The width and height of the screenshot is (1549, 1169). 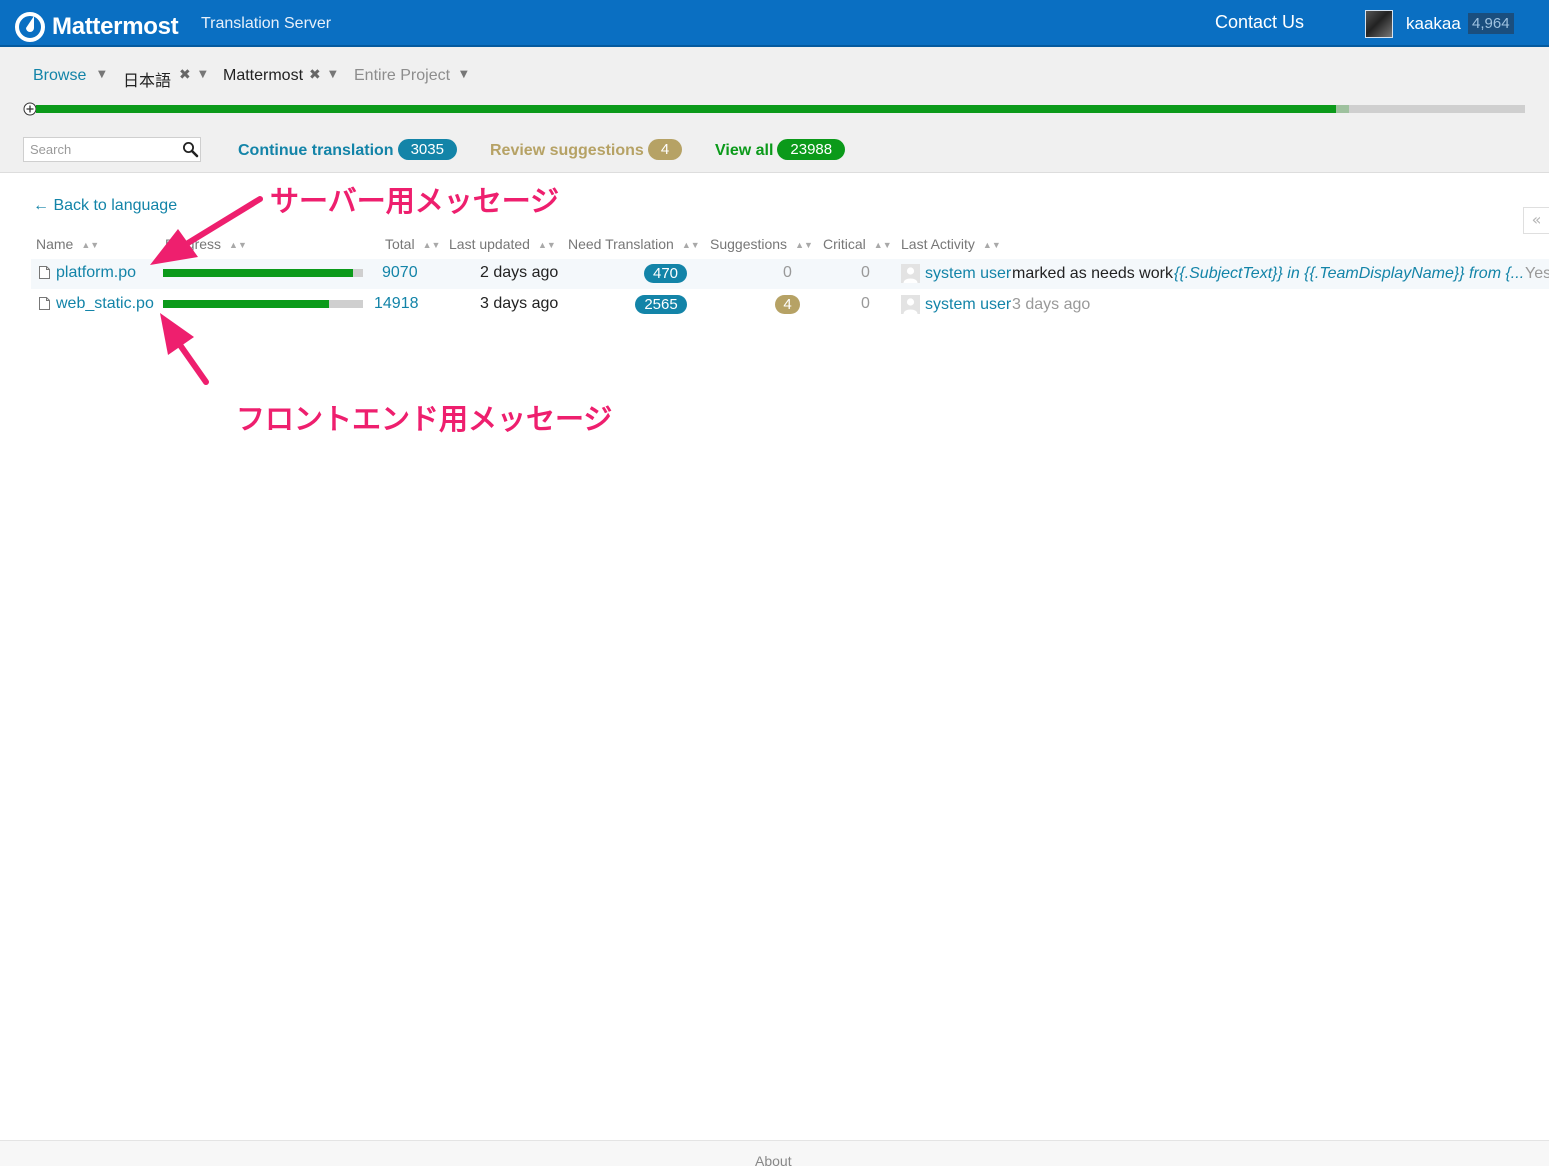 What do you see at coordinates (427, 149) in the screenshot?
I see `continue-translation-count: 3035` at bounding box center [427, 149].